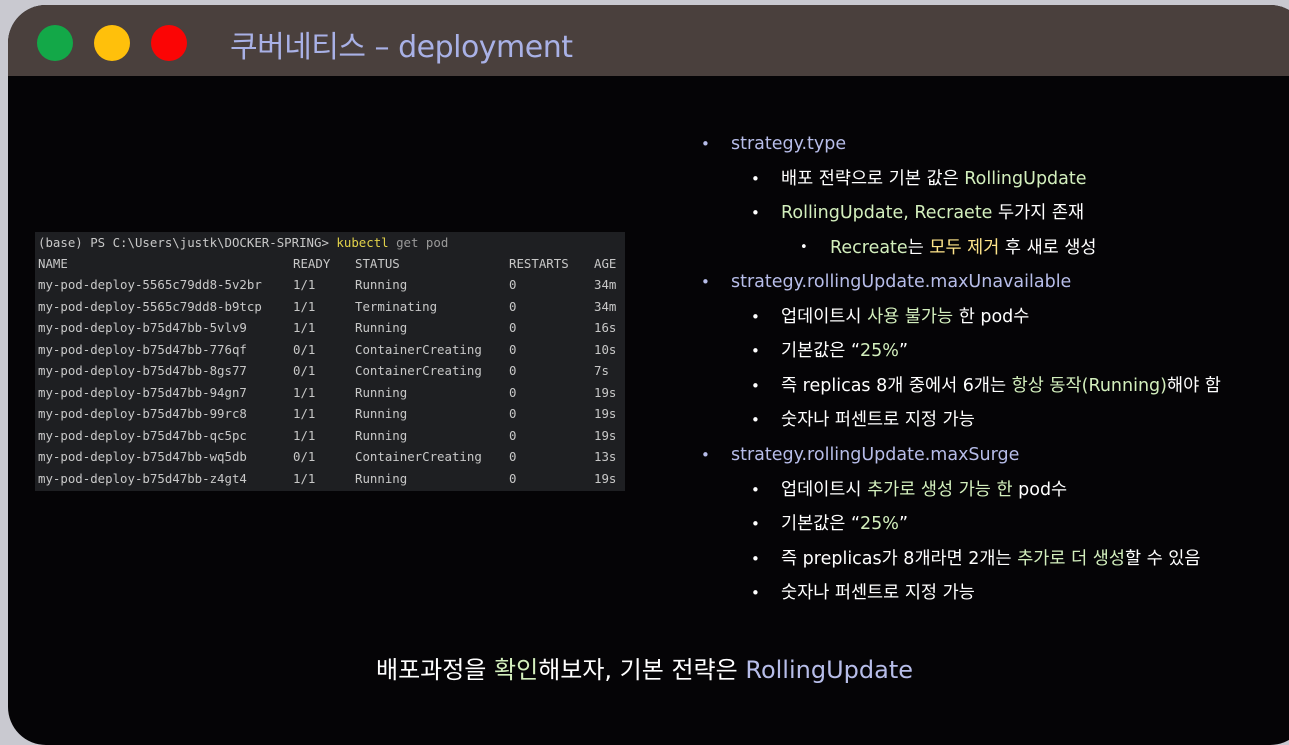  I want to click on note-text-part: RollingUpdate, so click(1025, 178).